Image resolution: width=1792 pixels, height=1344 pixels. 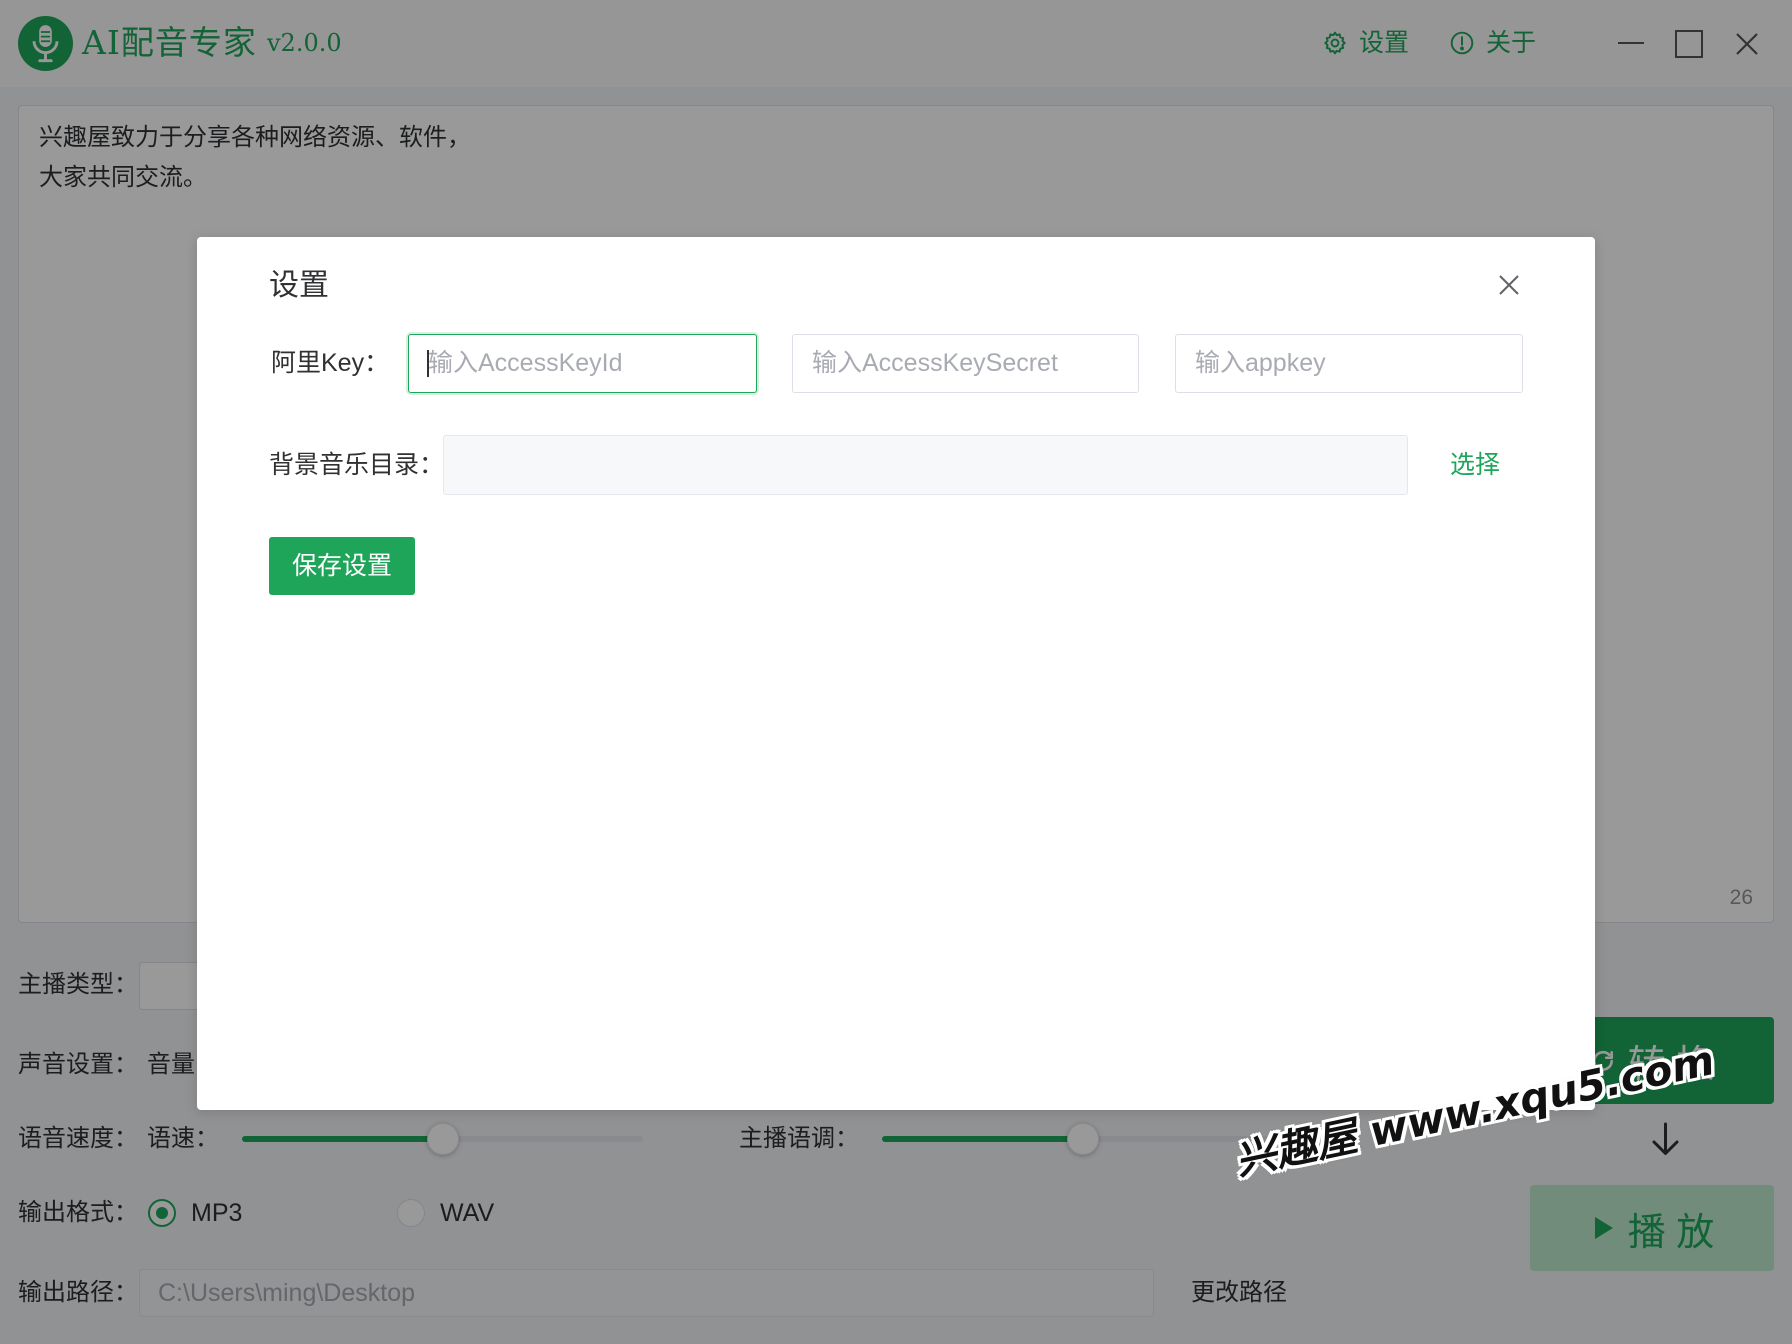 I want to click on access-key-secret-input, so click(x=965, y=363).